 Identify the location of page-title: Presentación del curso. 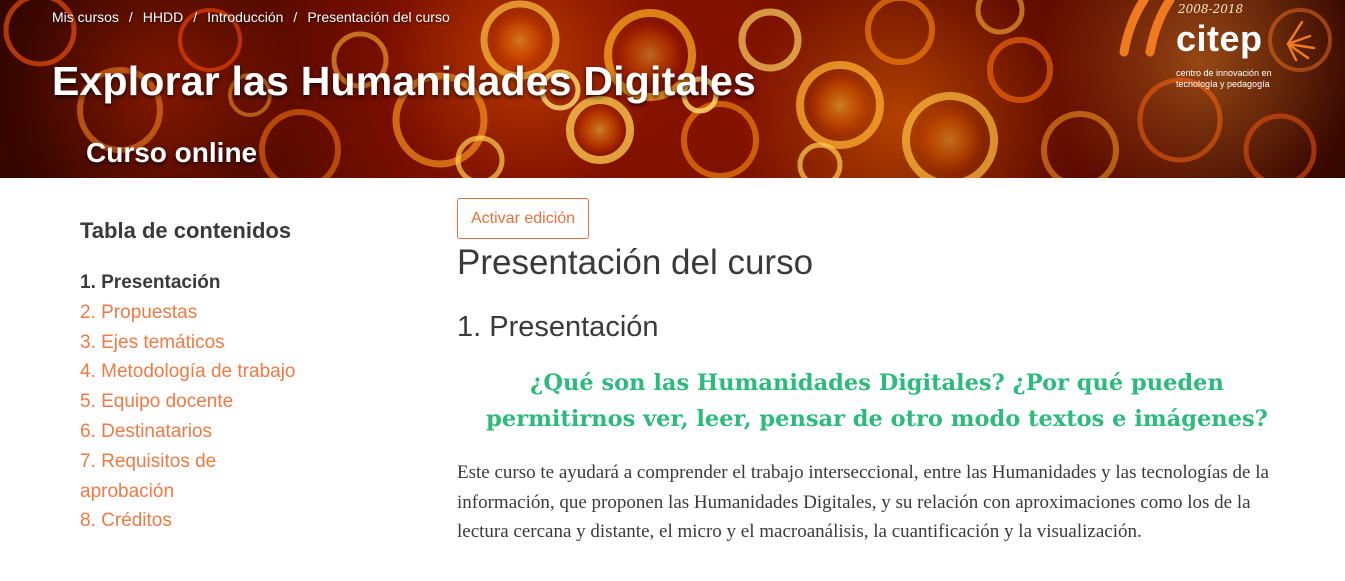
(635, 262).